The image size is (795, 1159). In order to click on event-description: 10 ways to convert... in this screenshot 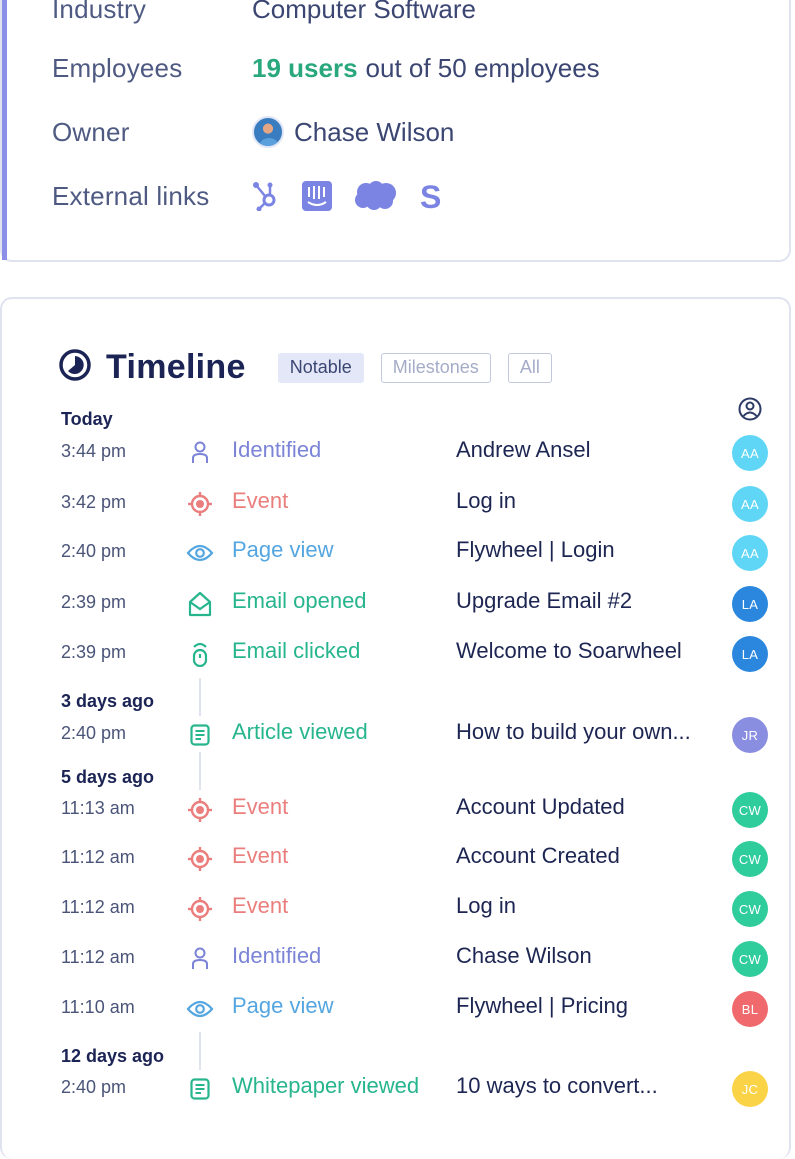, I will do `click(557, 1086)`.